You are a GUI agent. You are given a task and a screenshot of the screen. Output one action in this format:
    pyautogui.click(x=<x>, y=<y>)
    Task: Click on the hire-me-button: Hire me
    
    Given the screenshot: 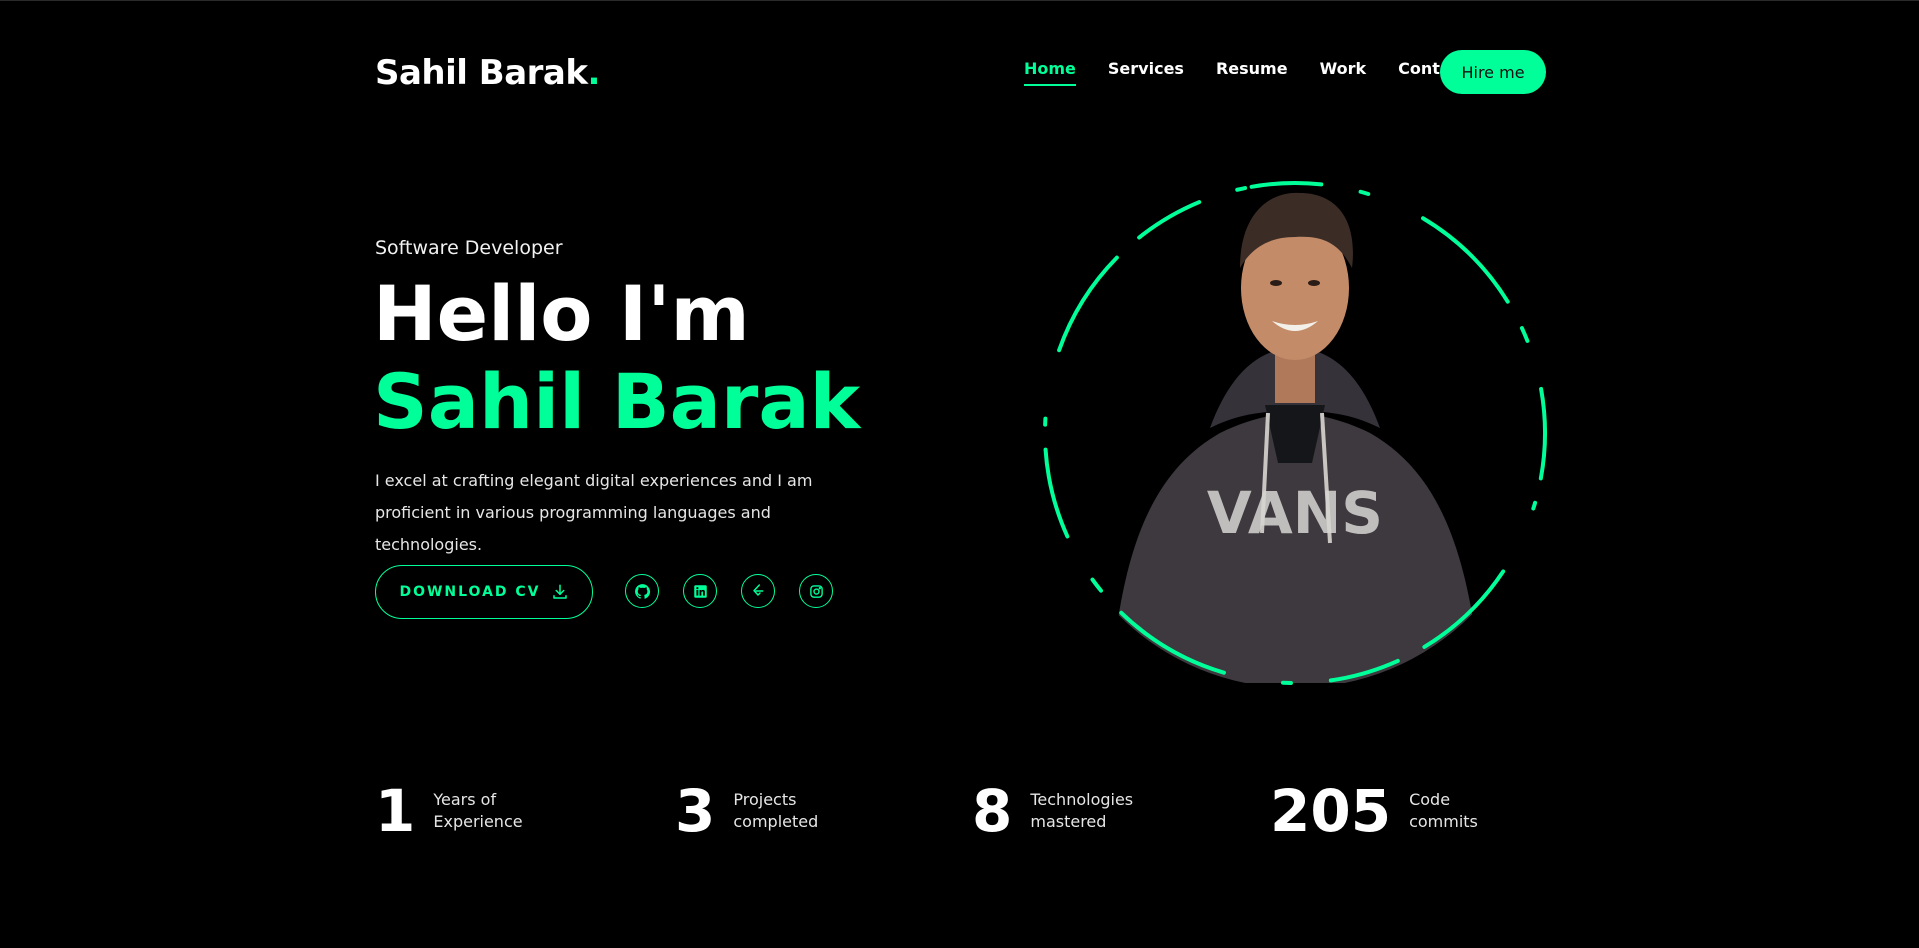 What is the action you would take?
    pyautogui.click(x=1493, y=72)
    